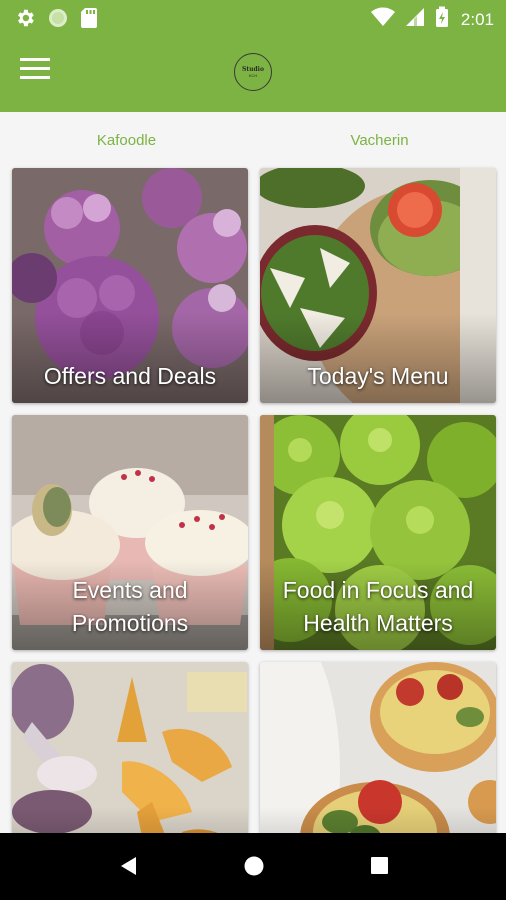 This screenshot has height=900, width=506. I want to click on venue-selector: Kafoodle Vacherin, so click(253, 140).